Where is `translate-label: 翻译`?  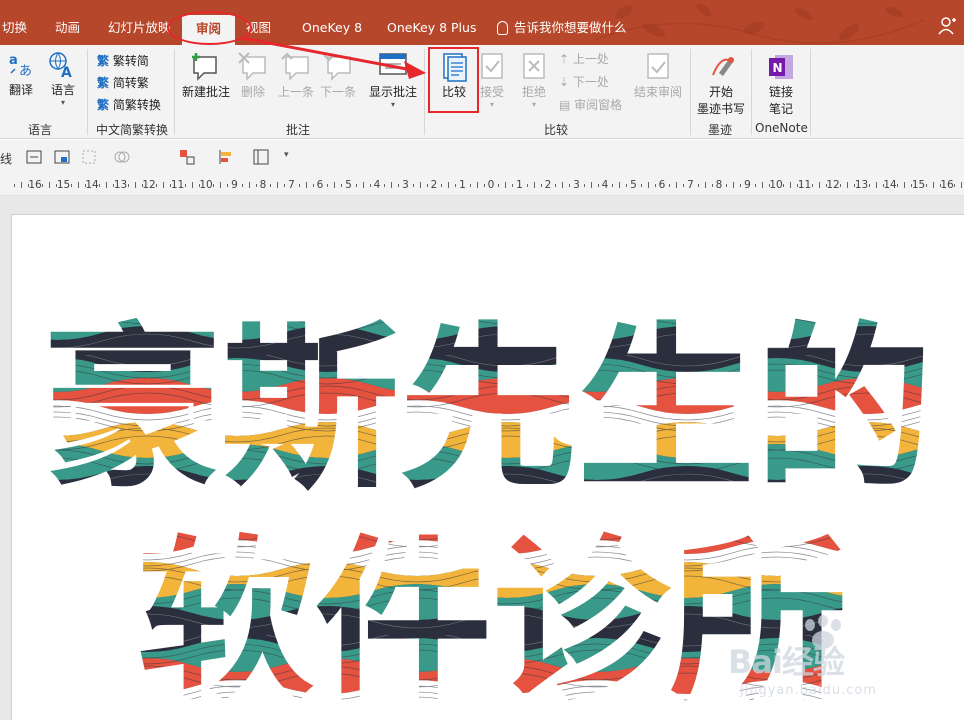 translate-label: 翻译 is located at coordinates (20, 90).